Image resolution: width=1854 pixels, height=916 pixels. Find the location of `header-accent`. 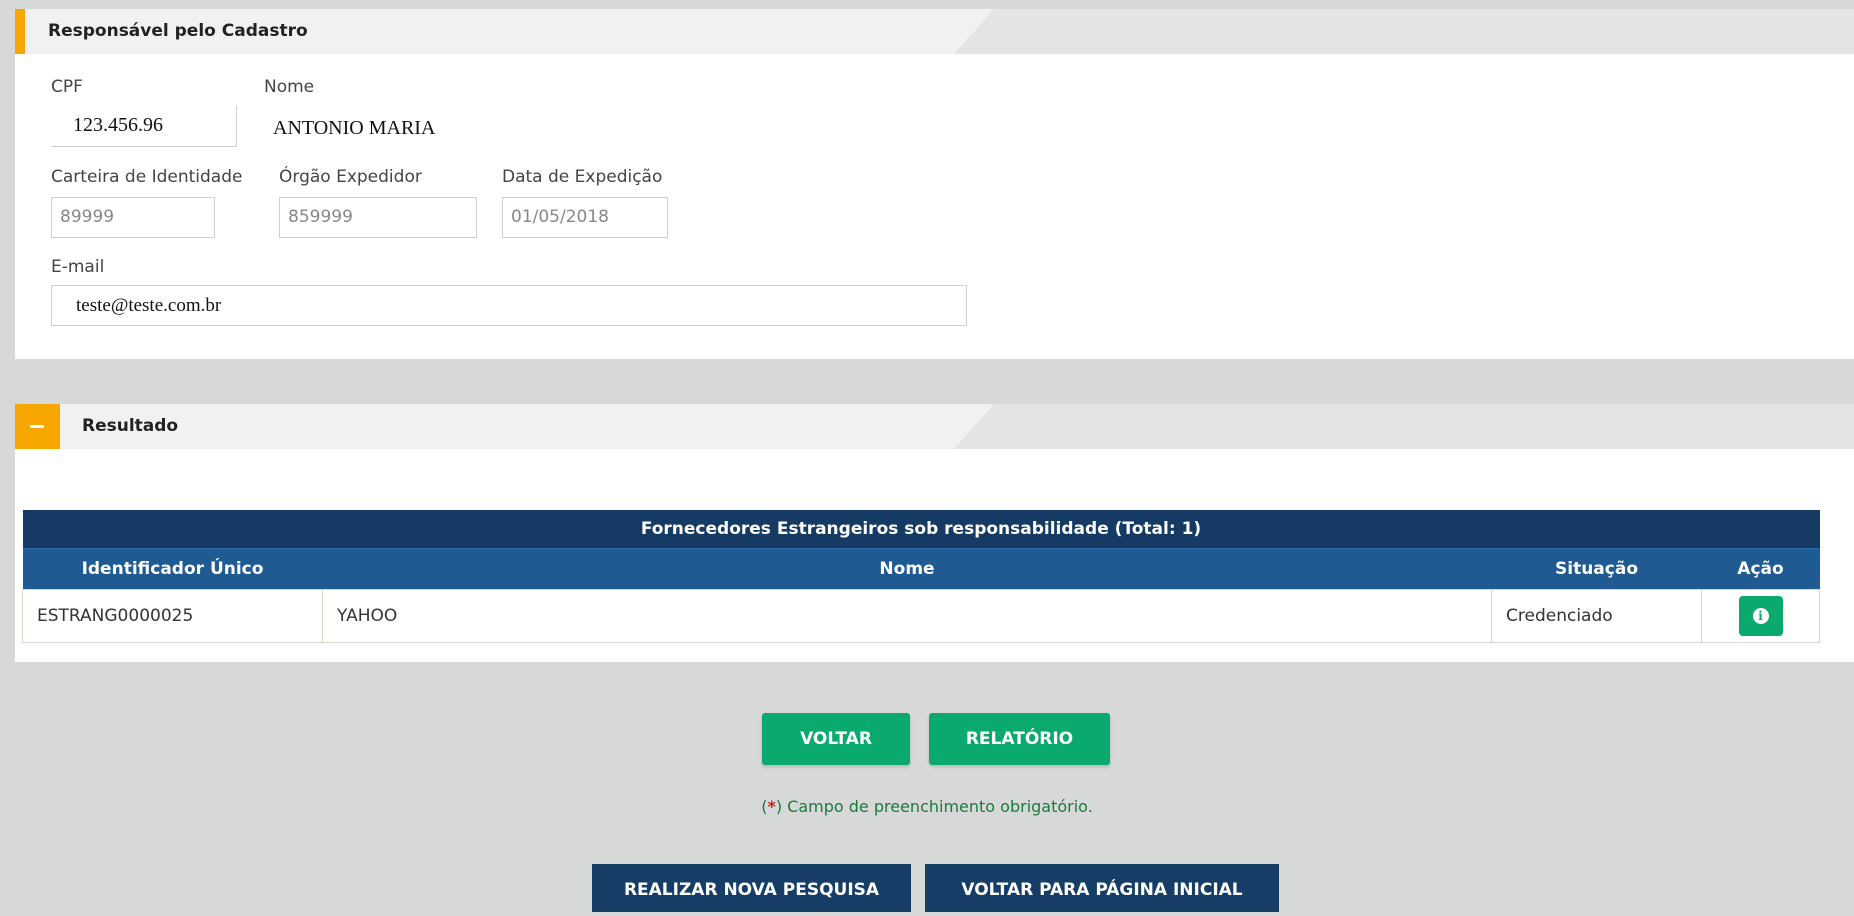

header-accent is located at coordinates (20, 31).